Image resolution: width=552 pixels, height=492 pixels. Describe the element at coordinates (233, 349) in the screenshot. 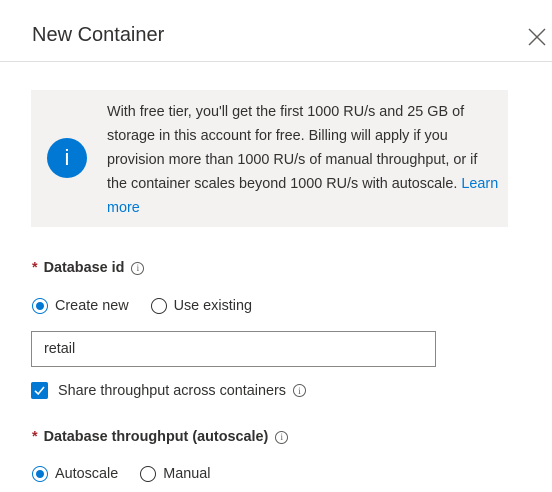

I see `database-id-input` at that location.